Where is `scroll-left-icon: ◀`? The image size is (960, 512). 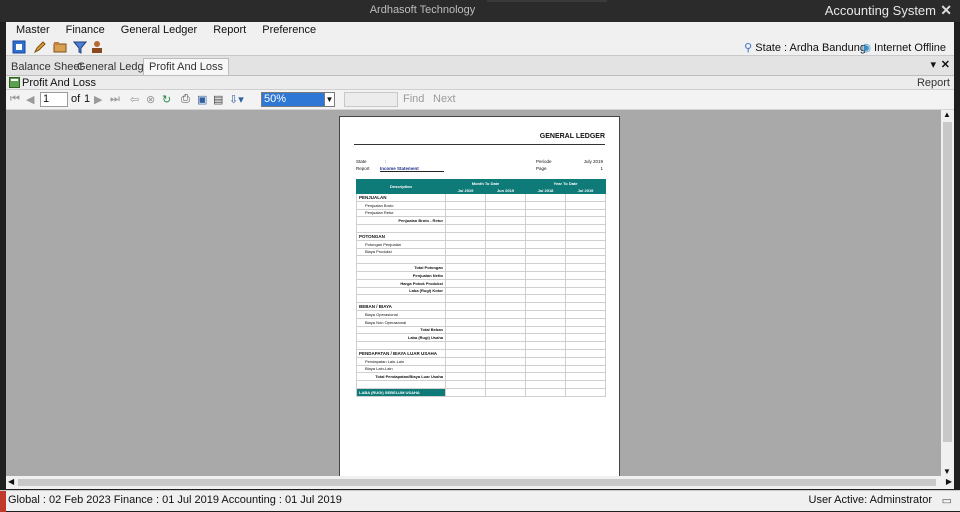
scroll-left-icon: ◀ is located at coordinates (11, 481).